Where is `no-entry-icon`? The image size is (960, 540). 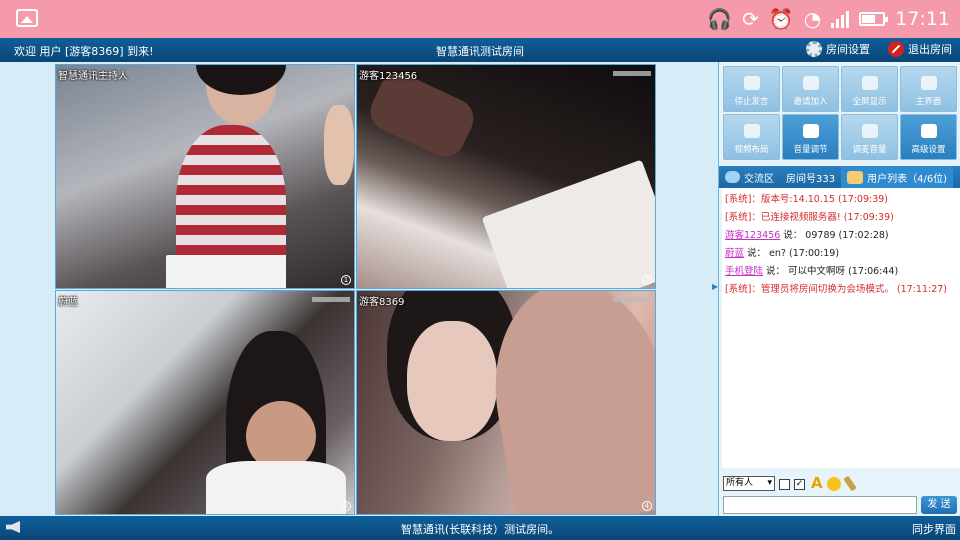 no-entry-icon is located at coordinates (896, 49).